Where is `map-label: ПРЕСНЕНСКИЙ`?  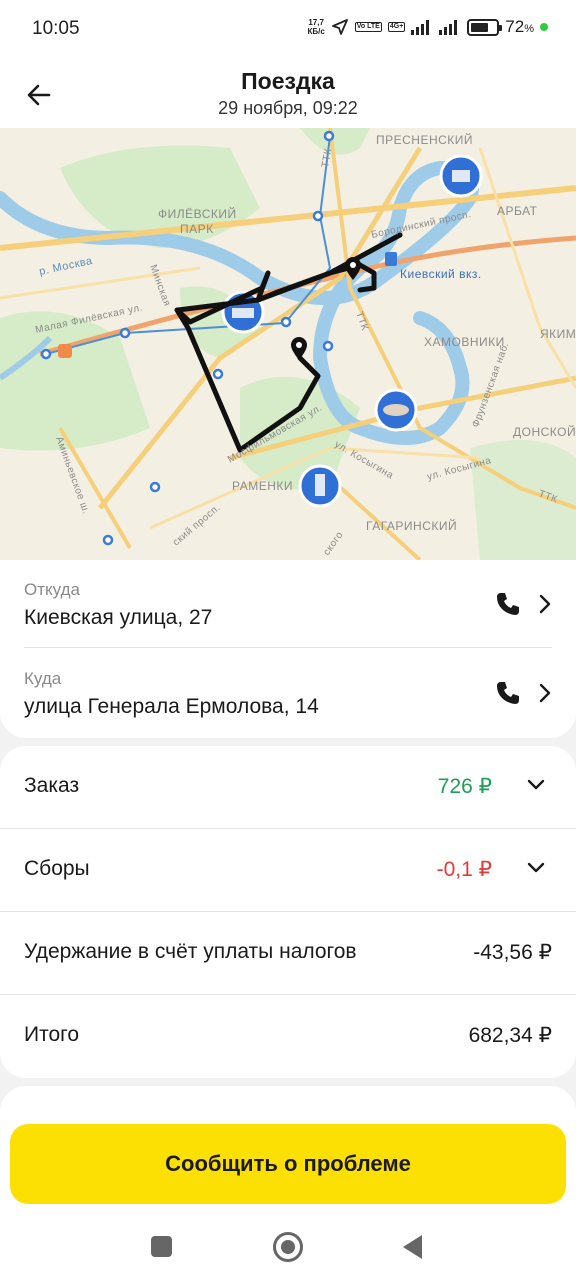
map-label: ПРЕСНЕНСКИЙ is located at coordinates (424, 139).